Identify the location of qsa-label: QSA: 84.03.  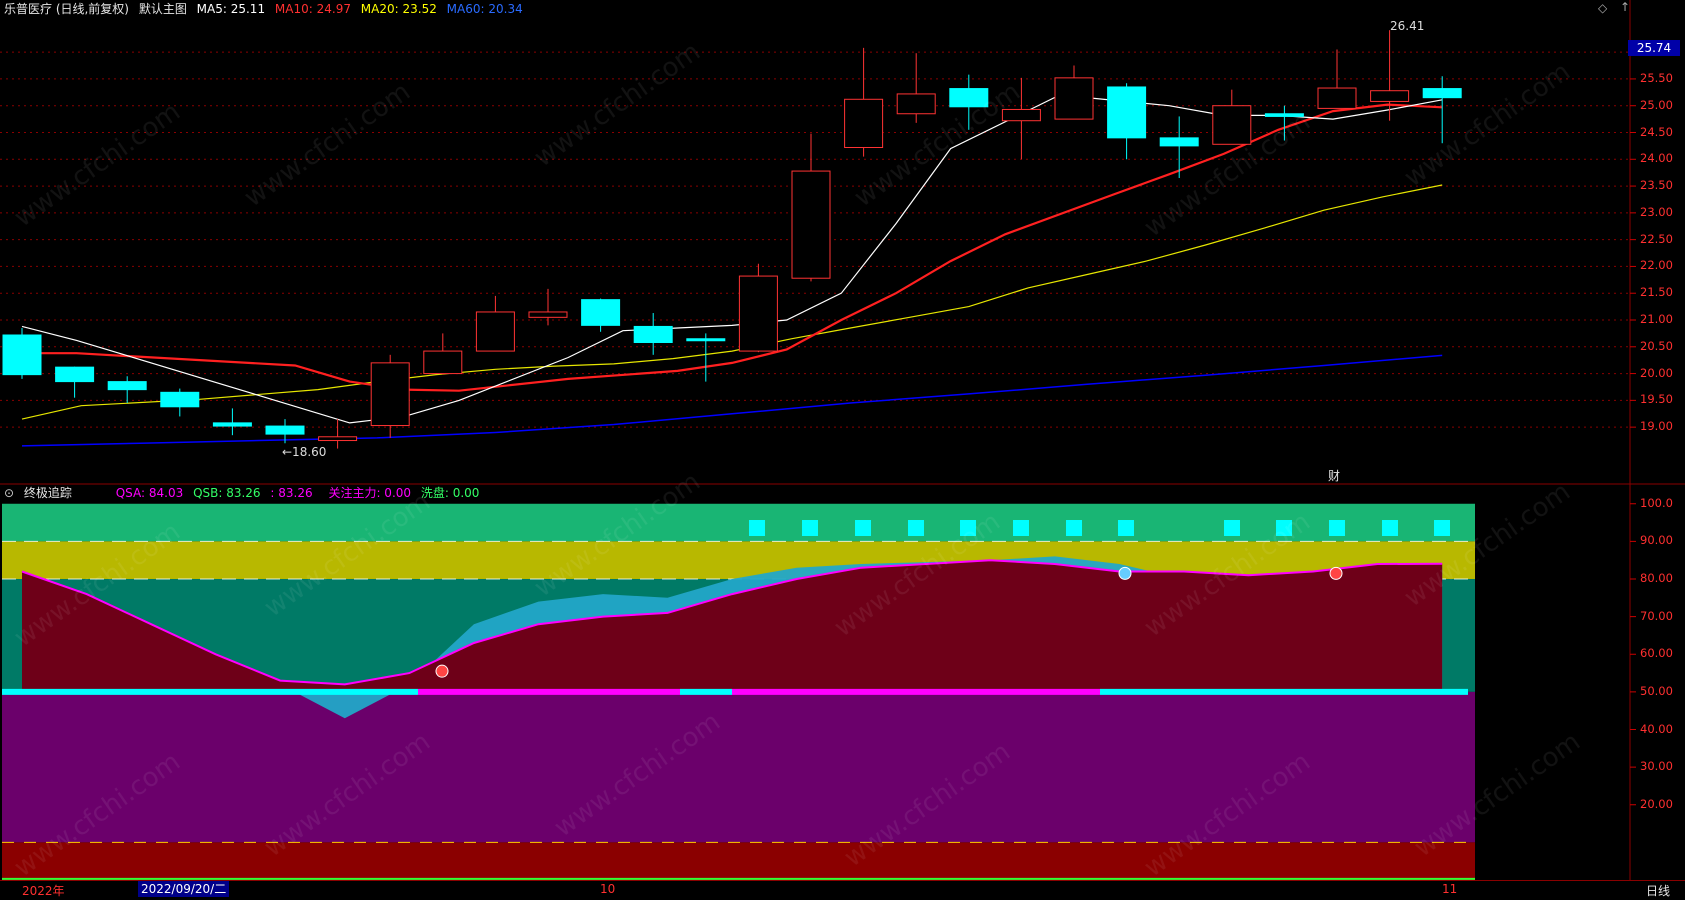
(149, 493).